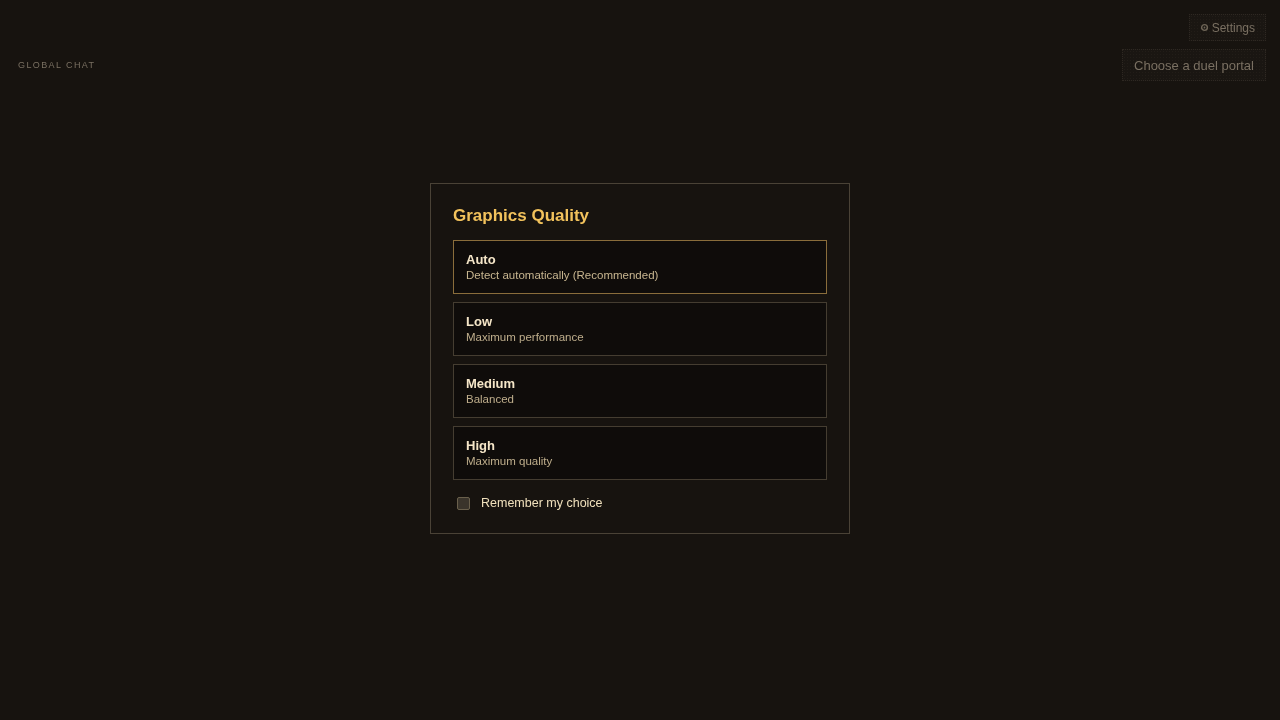 This screenshot has height=720, width=1280. I want to click on option-description: Detect automatically (Recommended), so click(562, 275).